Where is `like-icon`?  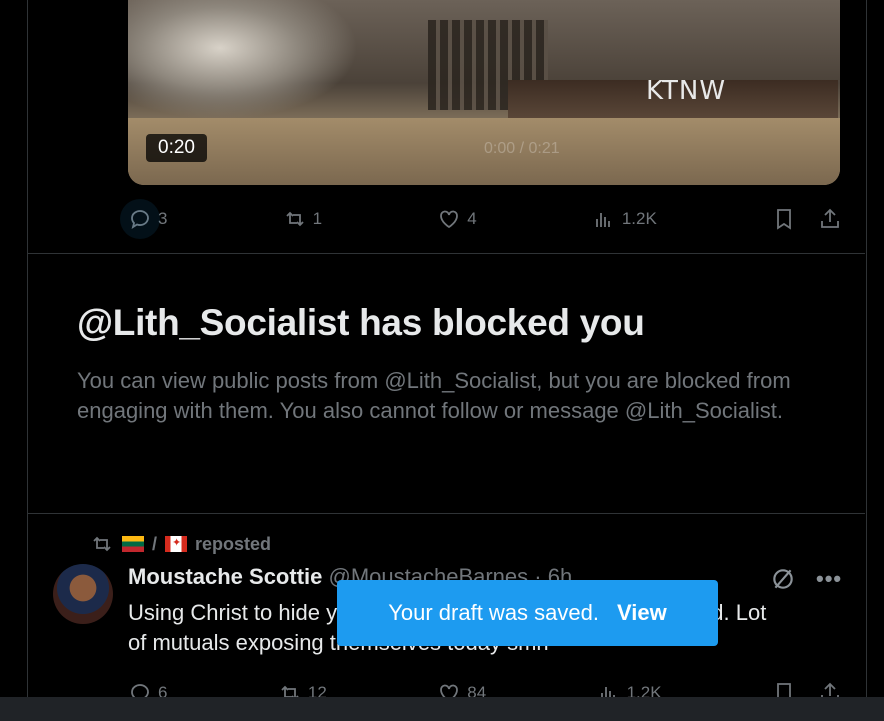 like-icon is located at coordinates (449, 219).